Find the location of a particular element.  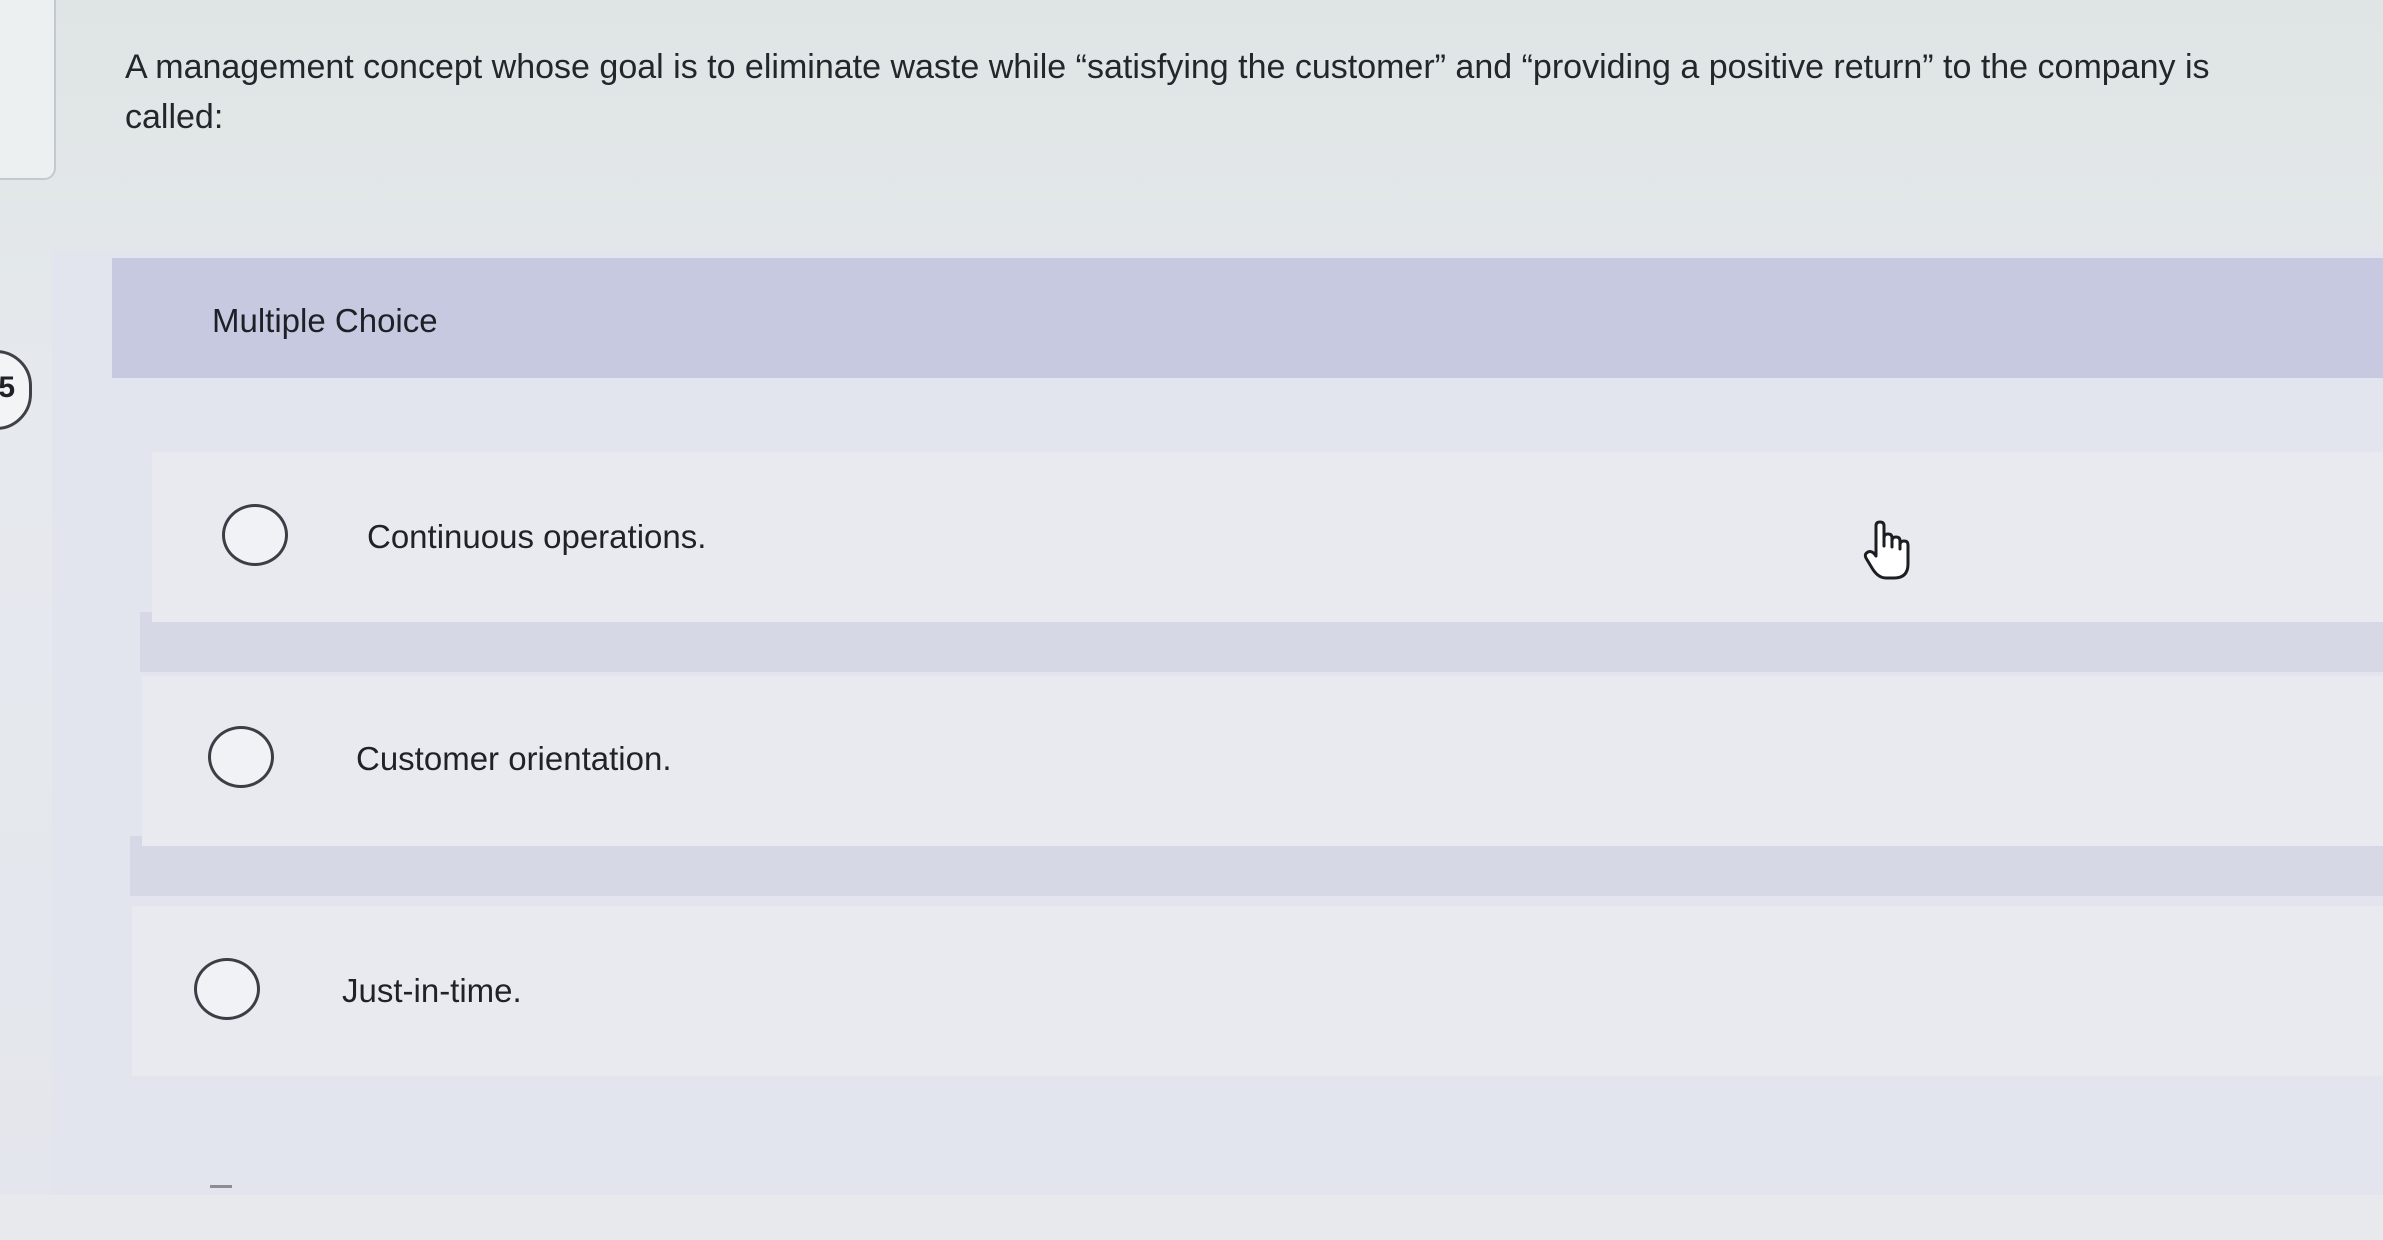

multiple-choice-label: Multiple Choice is located at coordinates (325, 320).